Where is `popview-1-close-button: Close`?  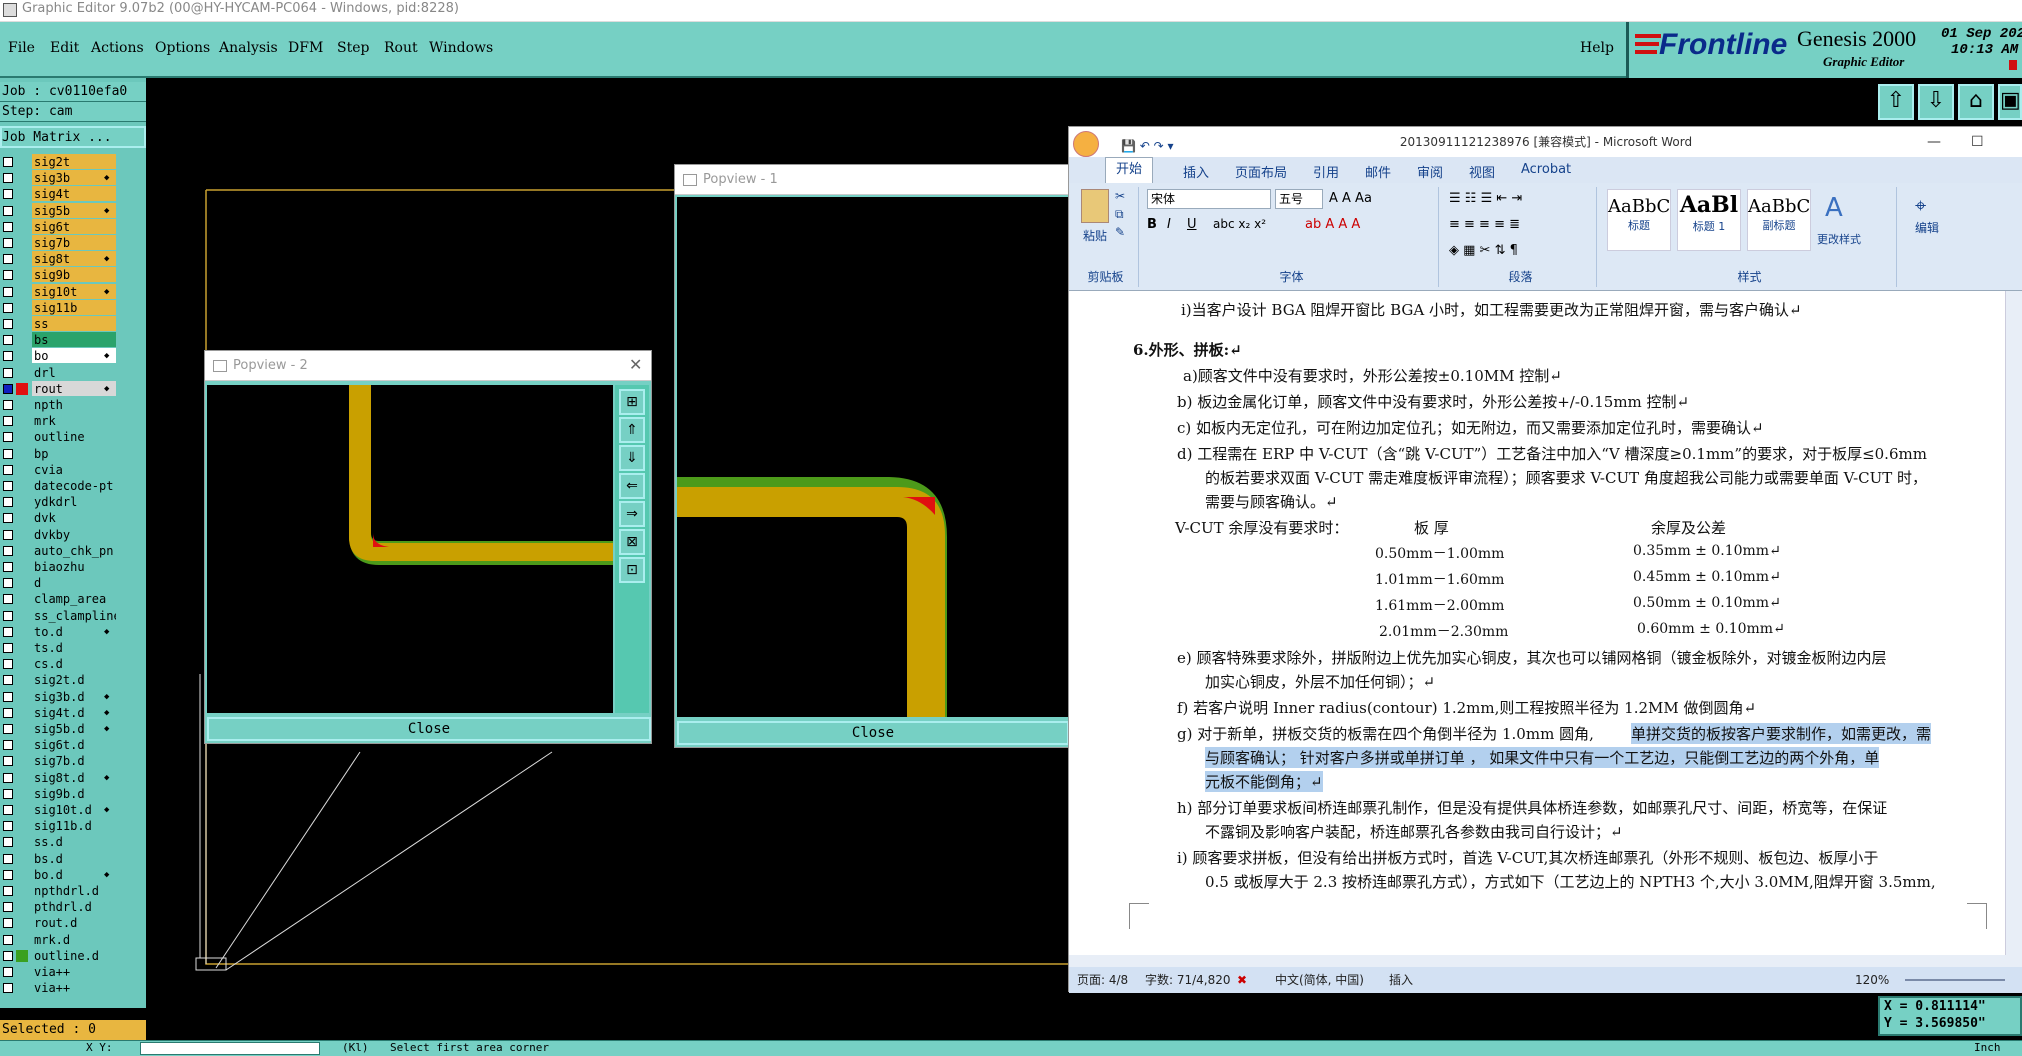 popview-1-close-button: Close is located at coordinates (873, 733).